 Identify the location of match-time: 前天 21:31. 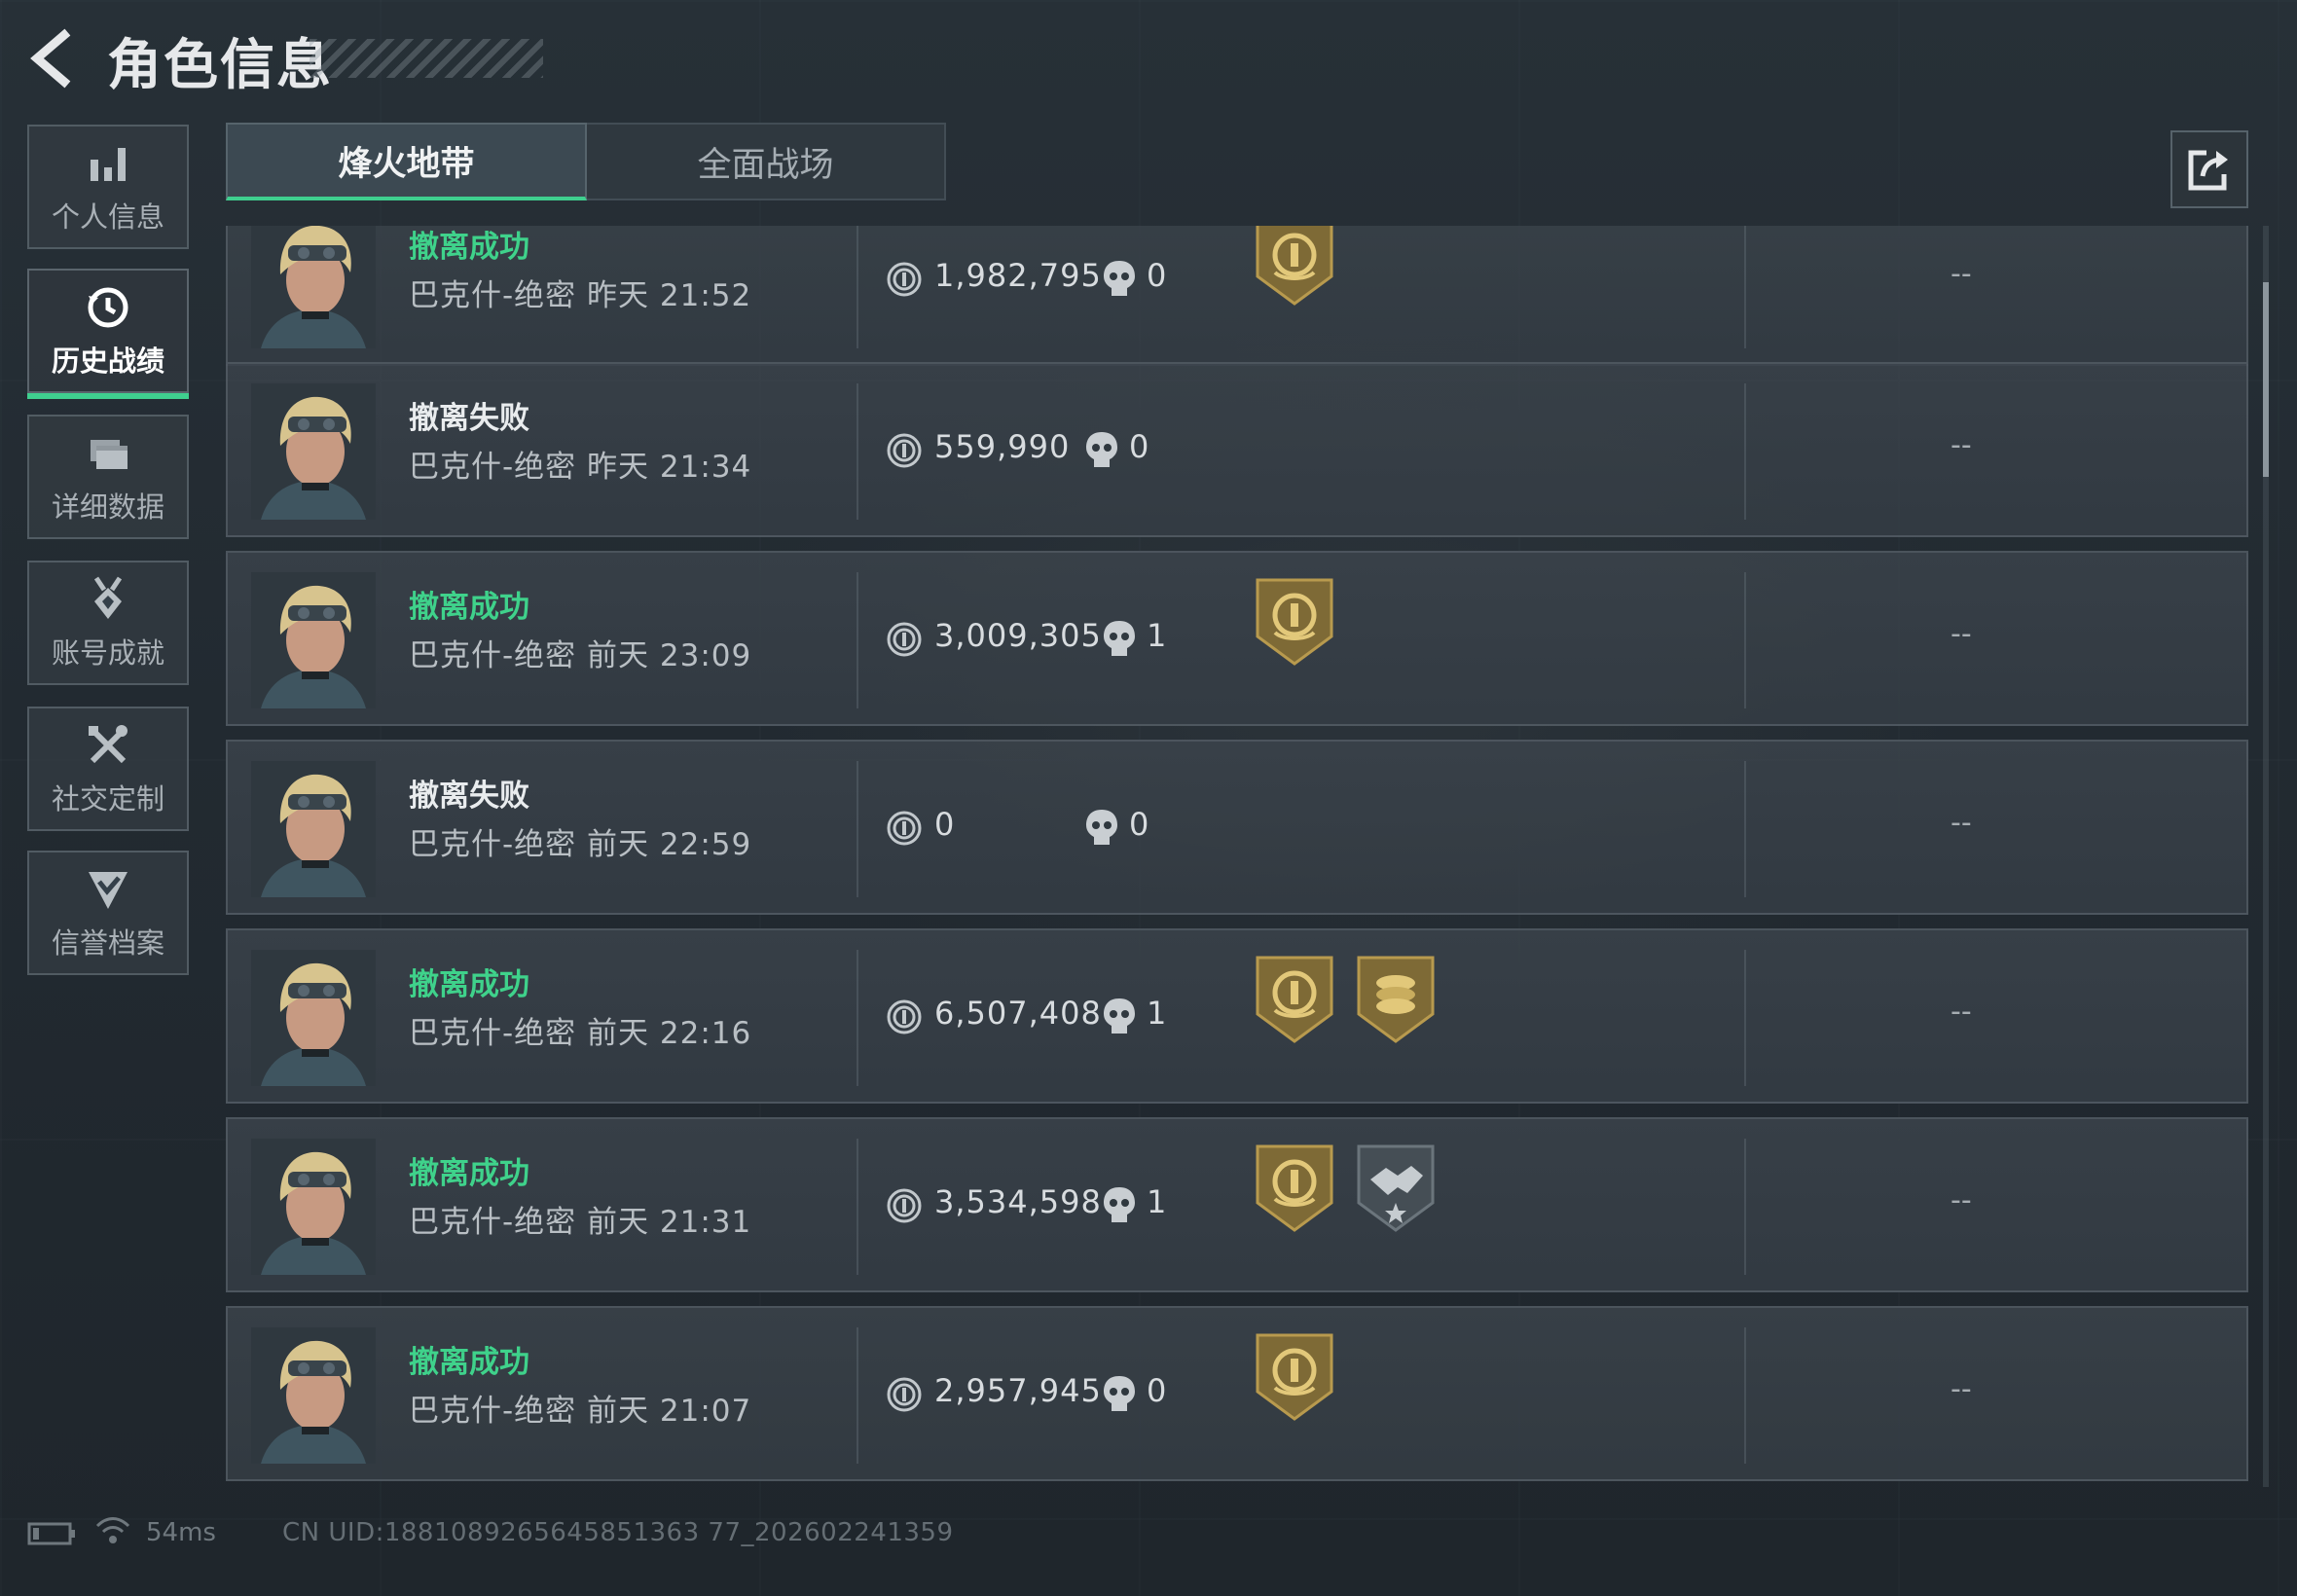
(669, 1222).